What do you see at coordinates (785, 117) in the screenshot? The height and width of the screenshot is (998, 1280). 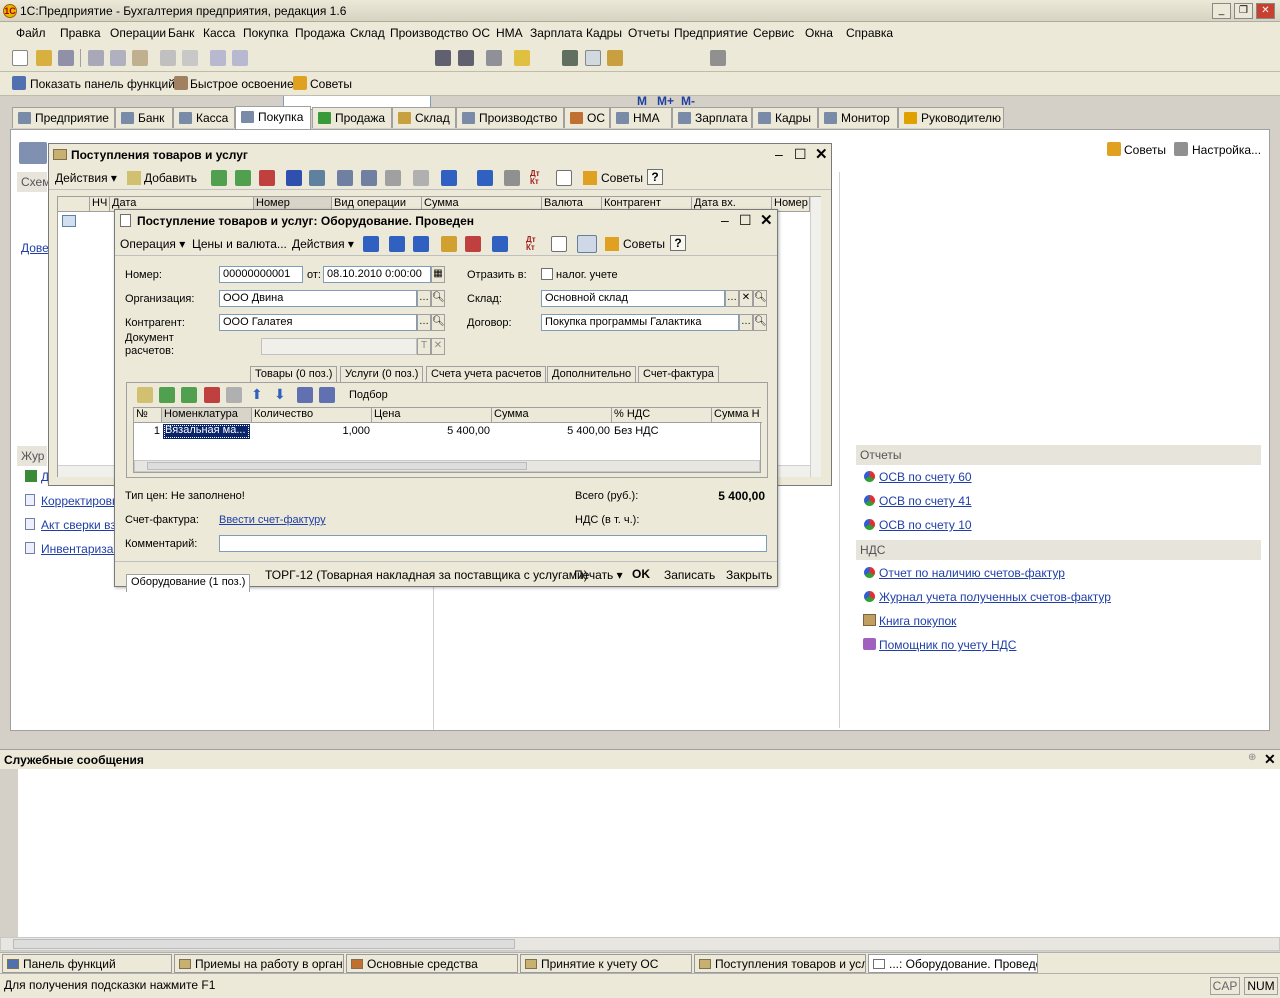 I see `tab-personnel: Кадры` at bounding box center [785, 117].